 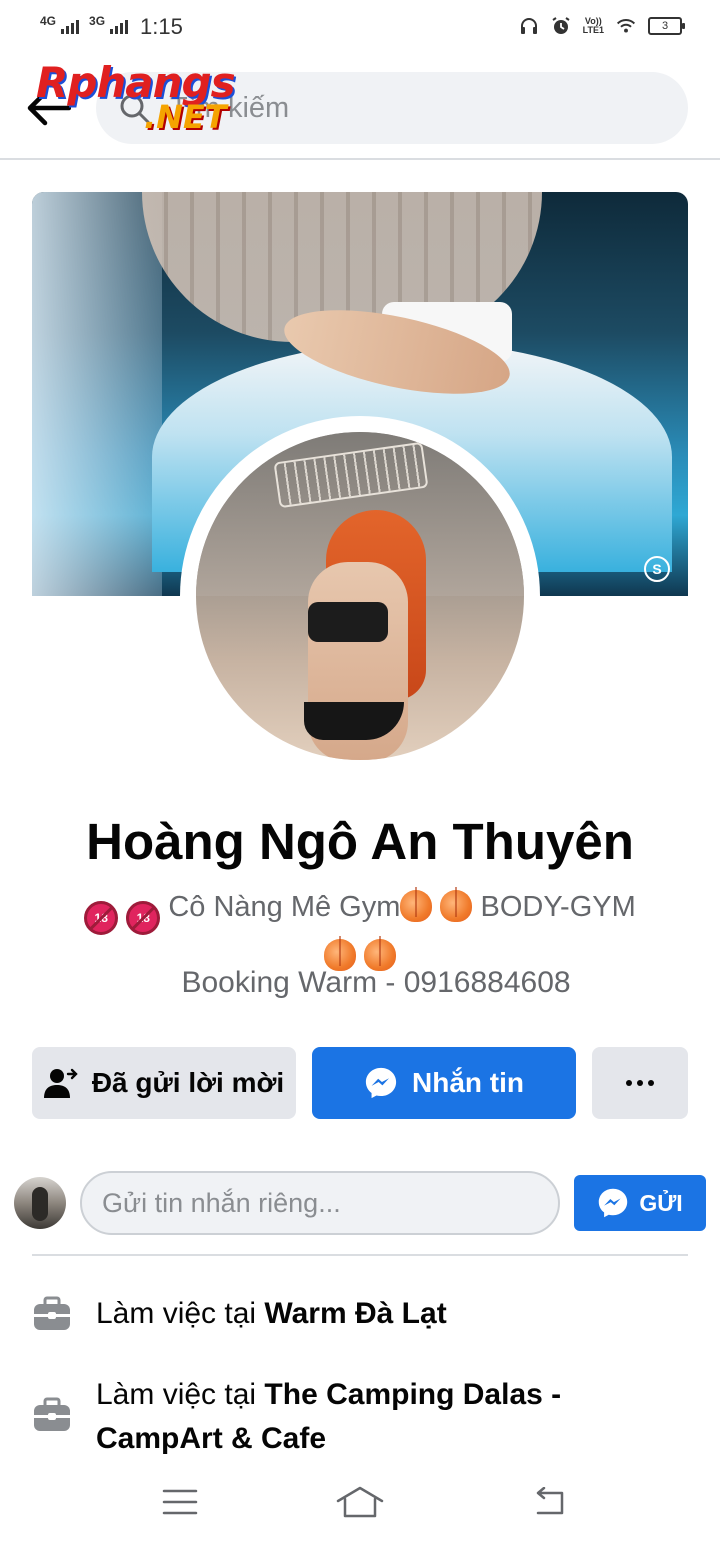 I want to click on more-options-button, so click(x=640, y=1083).